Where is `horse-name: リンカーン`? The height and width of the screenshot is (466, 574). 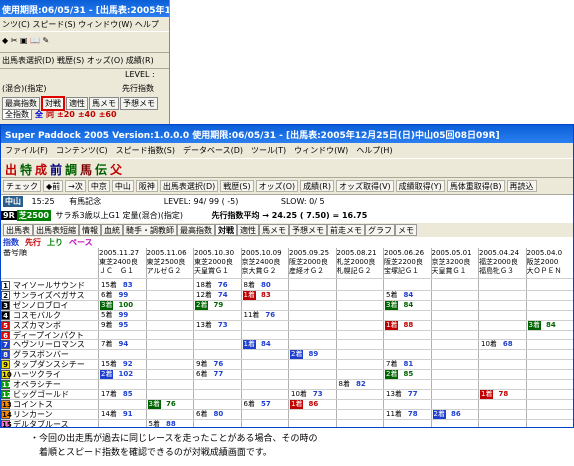 horse-name: リンカーン is located at coordinates (54, 414).